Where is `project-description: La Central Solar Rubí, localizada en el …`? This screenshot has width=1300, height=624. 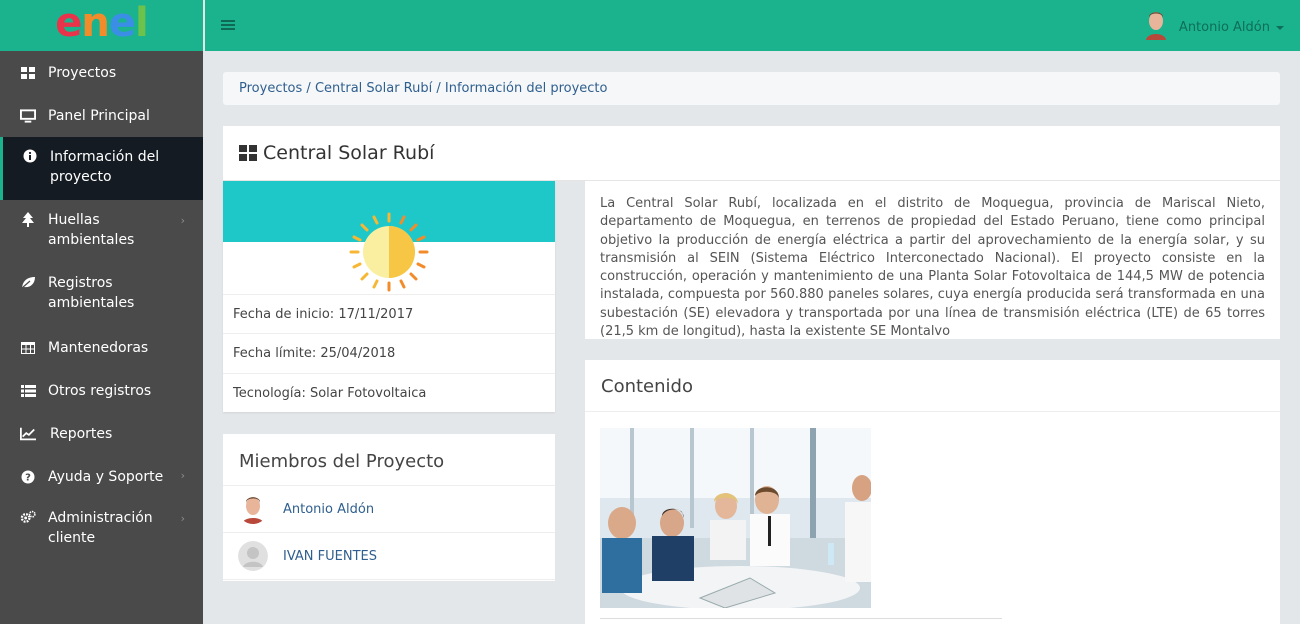
project-description: La Central Solar Rubí, localizada en el … is located at coordinates (932, 260).